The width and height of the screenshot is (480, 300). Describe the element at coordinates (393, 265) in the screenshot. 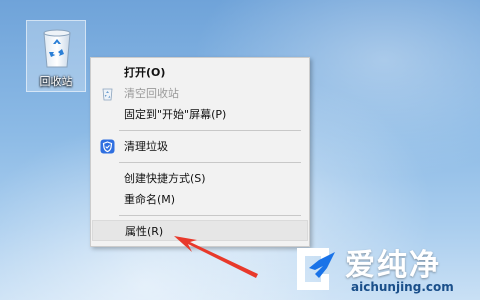

I see `watermark-name: 爱纯净` at that location.